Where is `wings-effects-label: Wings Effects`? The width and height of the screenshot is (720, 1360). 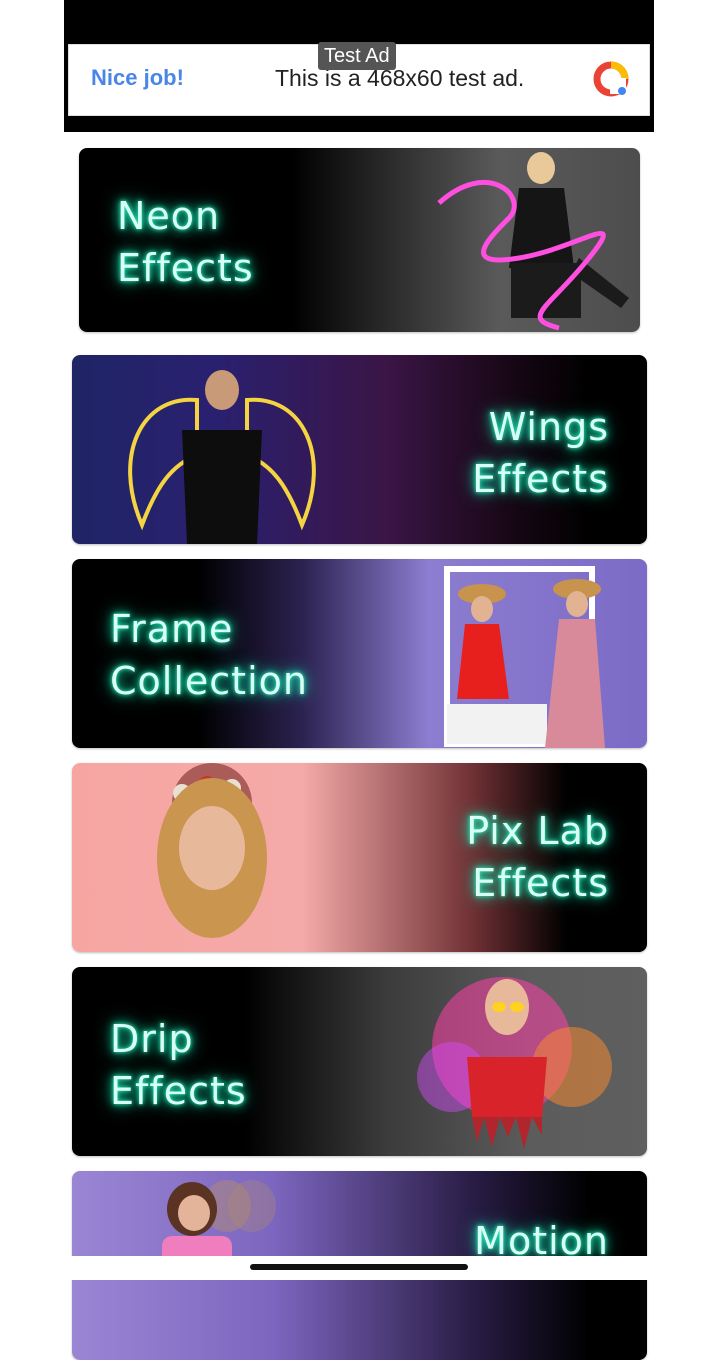
wings-effects-label: Wings Effects is located at coordinates (540, 453).